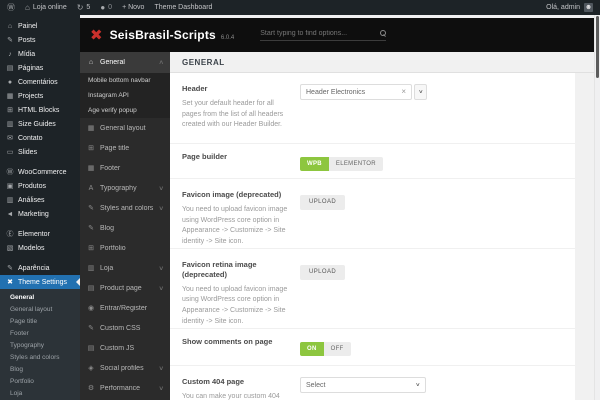 This screenshot has height=400, width=600. What do you see at coordinates (40, 268) in the screenshot?
I see `sidebar-item-aparencia: ✎ Aparência` at bounding box center [40, 268].